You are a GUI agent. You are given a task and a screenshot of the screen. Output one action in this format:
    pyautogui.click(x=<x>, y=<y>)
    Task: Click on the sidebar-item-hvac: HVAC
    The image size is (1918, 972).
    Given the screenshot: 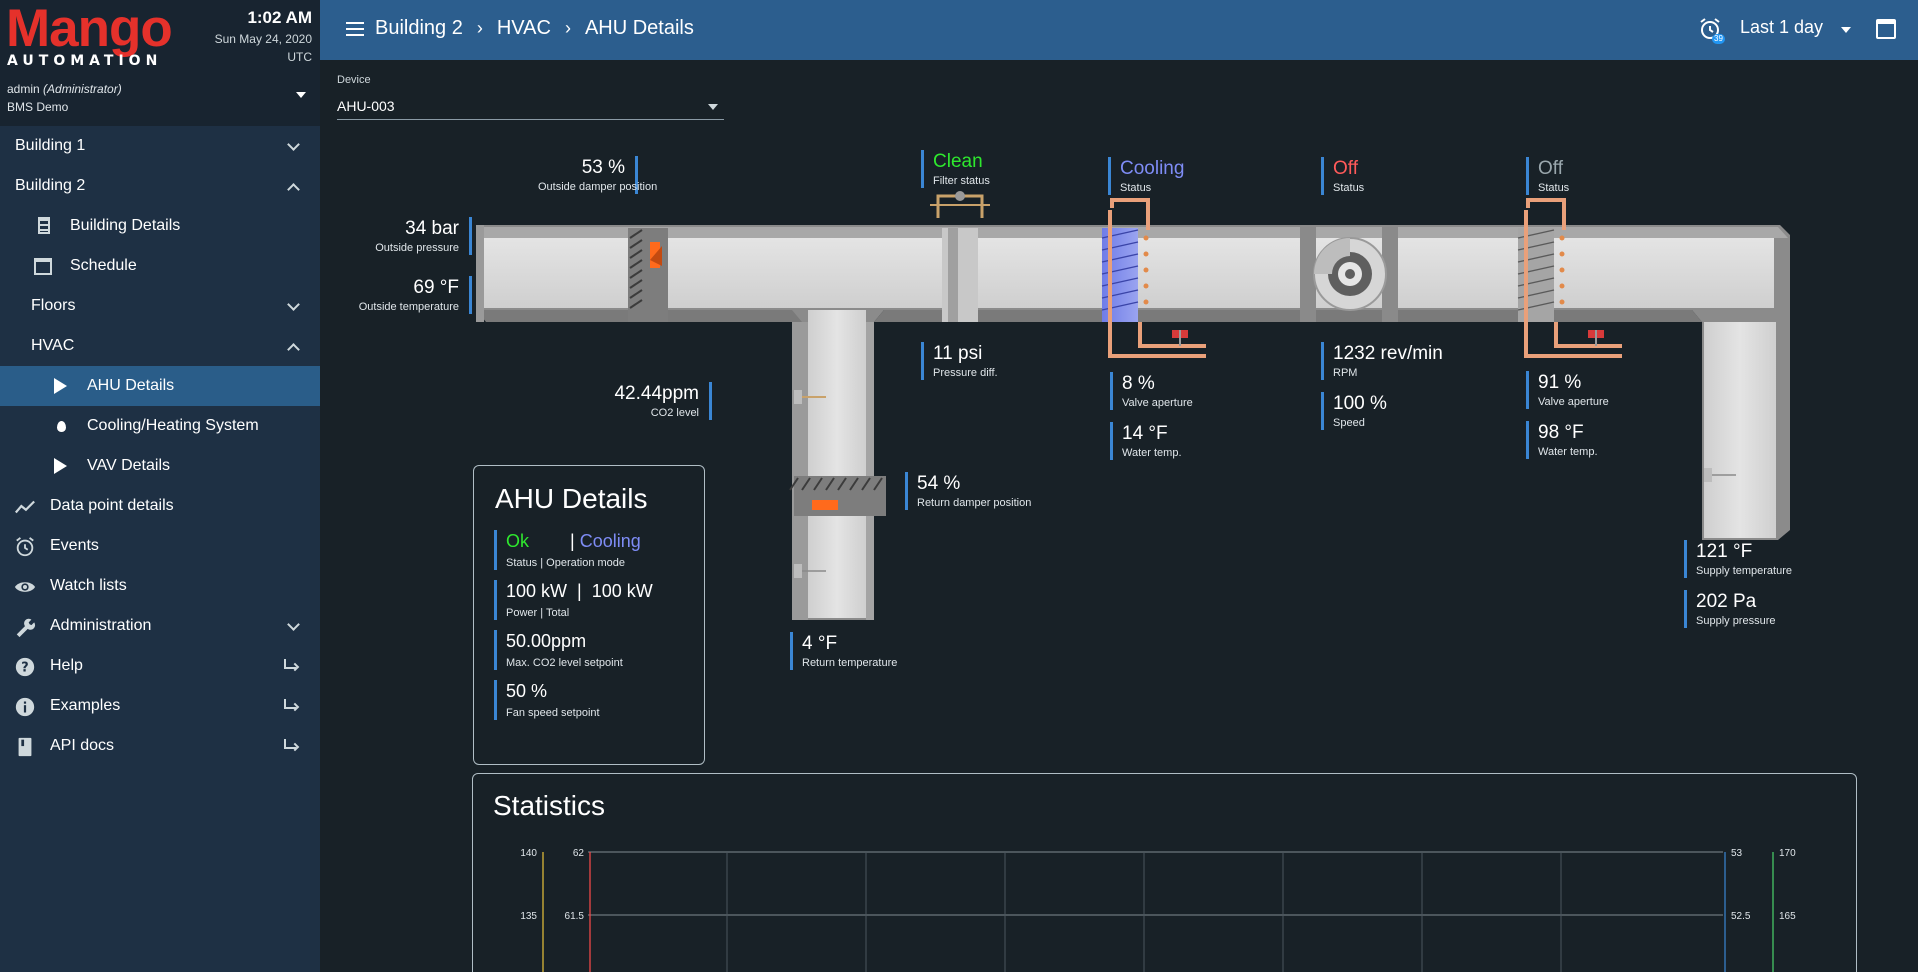 What is the action you would take?
    pyautogui.click(x=160, y=346)
    